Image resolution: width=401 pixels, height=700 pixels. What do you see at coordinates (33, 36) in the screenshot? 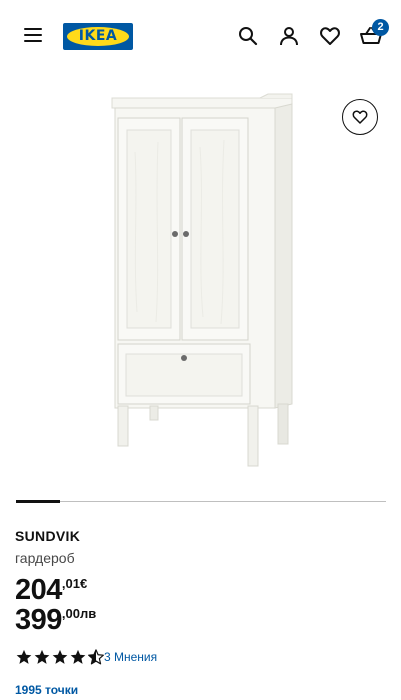
I see `menu-icon` at bounding box center [33, 36].